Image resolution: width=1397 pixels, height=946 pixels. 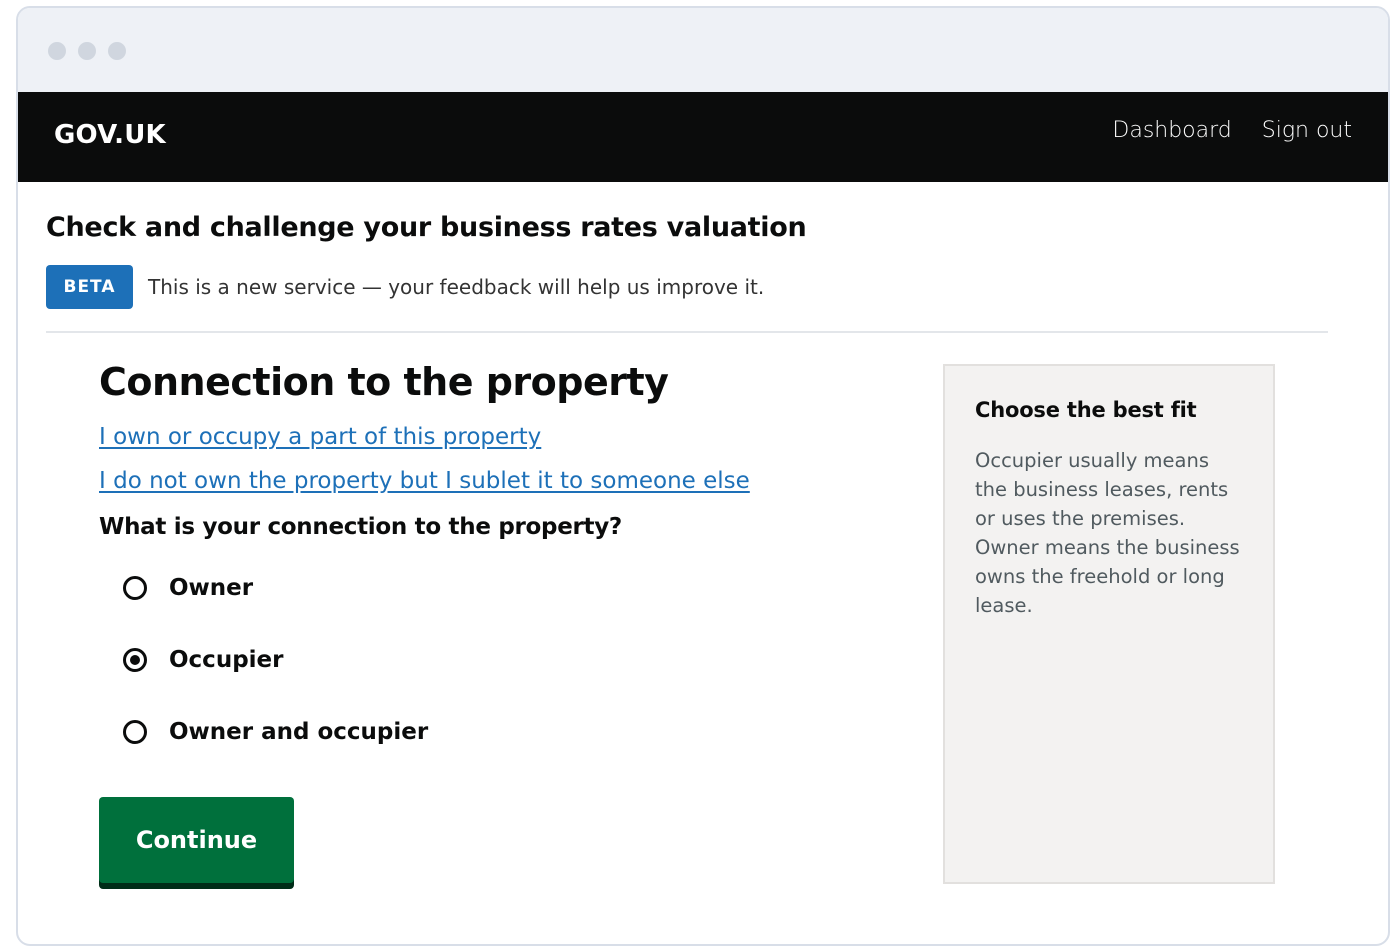 I want to click on window-controls, so click(x=87, y=51).